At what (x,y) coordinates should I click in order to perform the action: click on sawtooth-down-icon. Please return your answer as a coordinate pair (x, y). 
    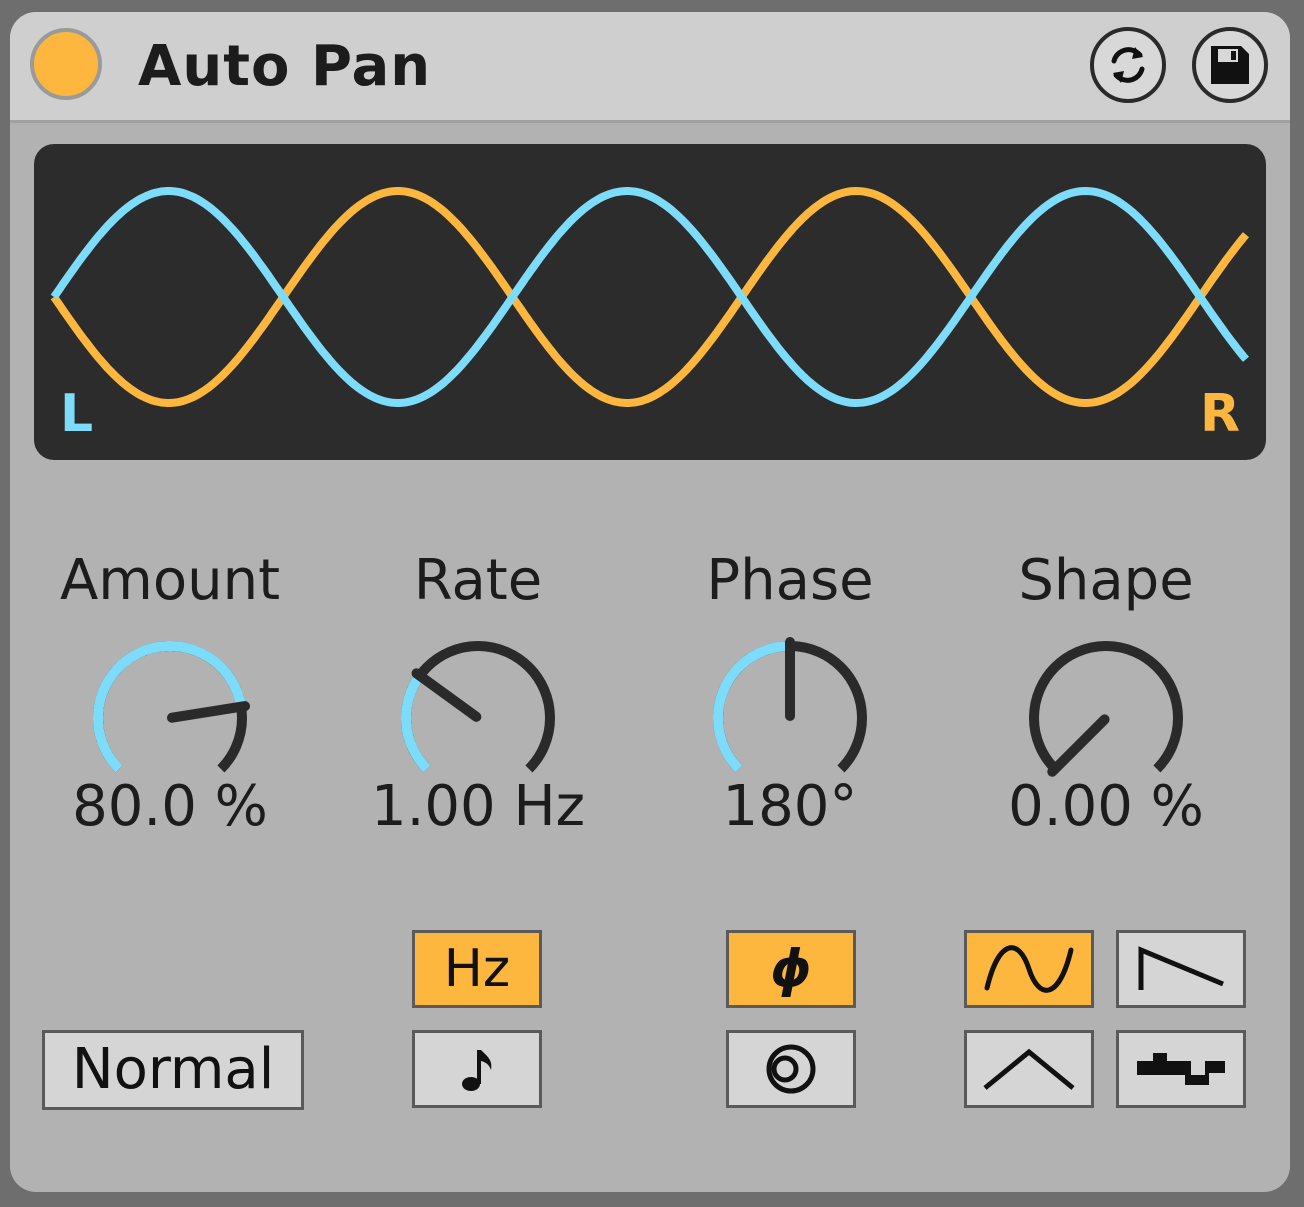
    Looking at the image, I should click on (1181, 968).